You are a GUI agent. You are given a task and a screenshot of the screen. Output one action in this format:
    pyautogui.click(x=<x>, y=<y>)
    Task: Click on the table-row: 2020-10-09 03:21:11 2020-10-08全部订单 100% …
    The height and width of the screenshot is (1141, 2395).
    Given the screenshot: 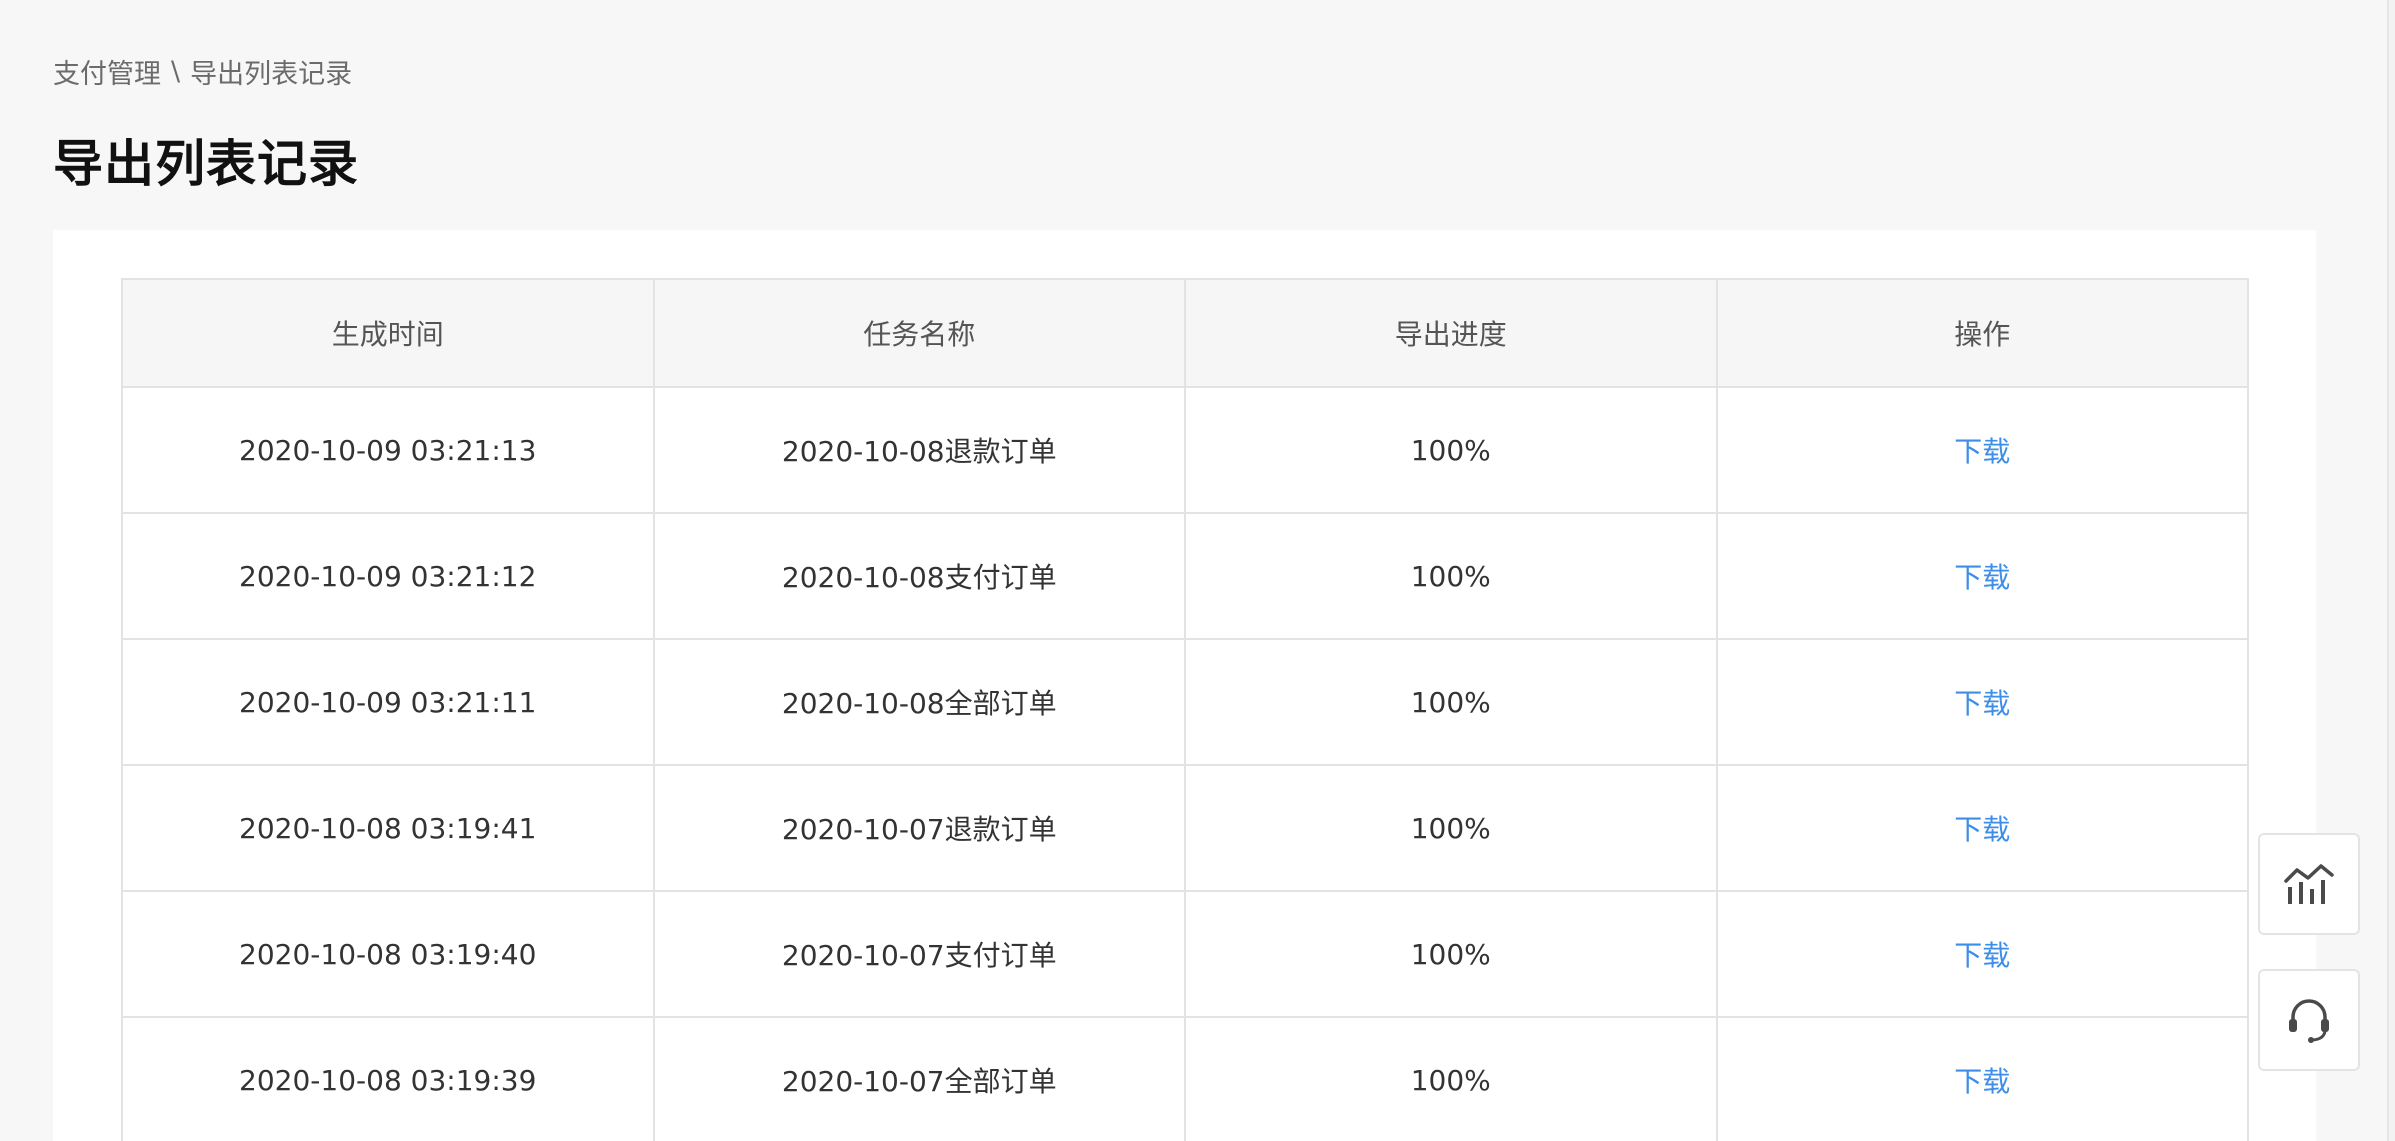 What is the action you would take?
    pyautogui.click(x=1185, y=702)
    